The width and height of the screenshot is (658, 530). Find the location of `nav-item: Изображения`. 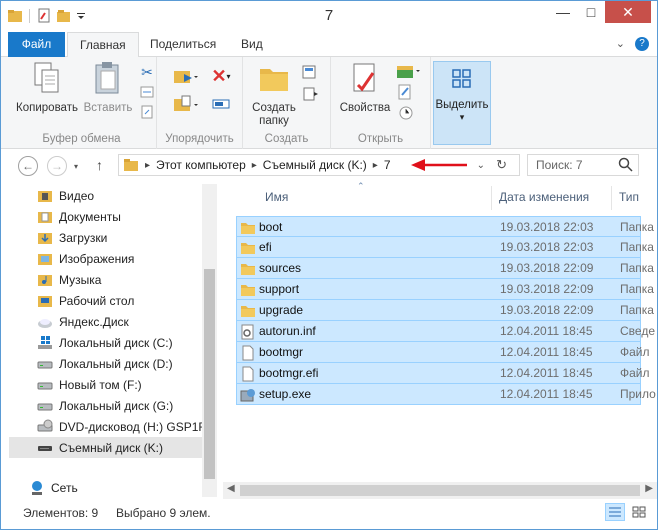

nav-item: Изображения is located at coordinates (106, 258).